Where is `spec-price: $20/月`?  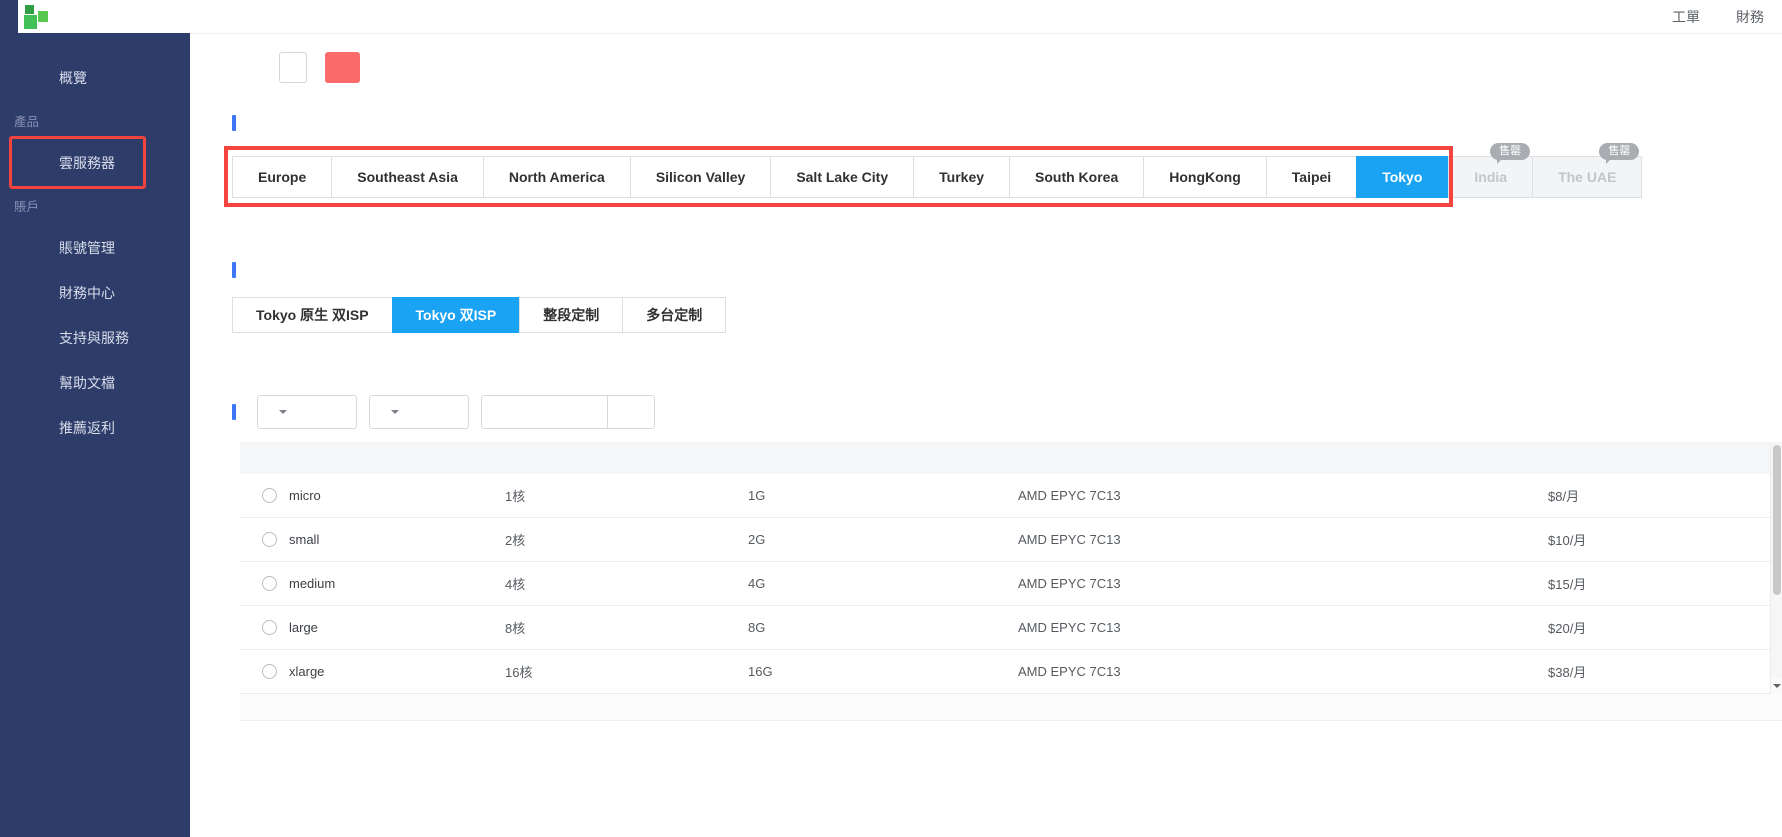 spec-price: $20/月 is located at coordinates (1567, 628).